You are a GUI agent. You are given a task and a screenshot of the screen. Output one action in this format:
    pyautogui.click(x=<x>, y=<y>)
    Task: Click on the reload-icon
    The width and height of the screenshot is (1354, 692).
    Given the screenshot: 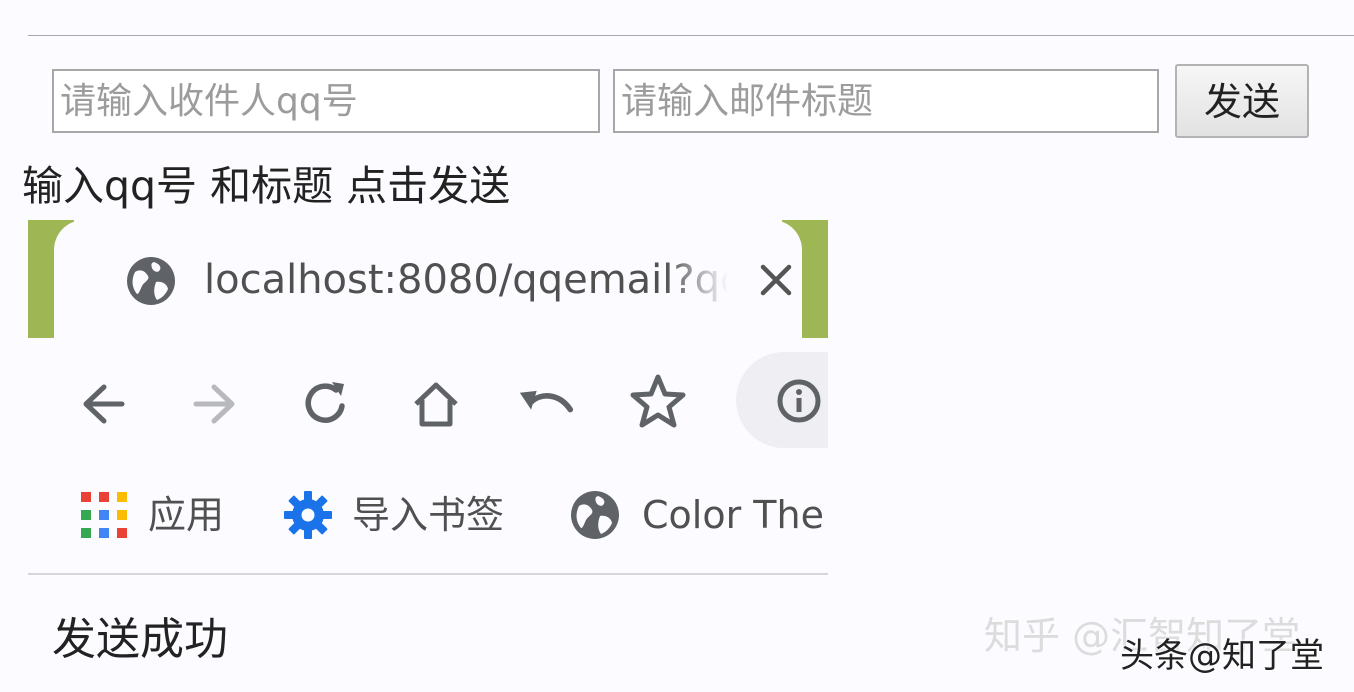 What is the action you would take?
    pyautogui.click(x=326, y=404)
    